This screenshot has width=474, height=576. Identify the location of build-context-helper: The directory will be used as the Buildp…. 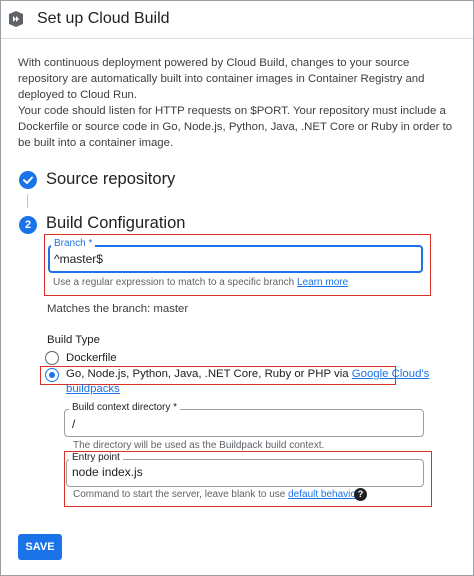
(199, 445).